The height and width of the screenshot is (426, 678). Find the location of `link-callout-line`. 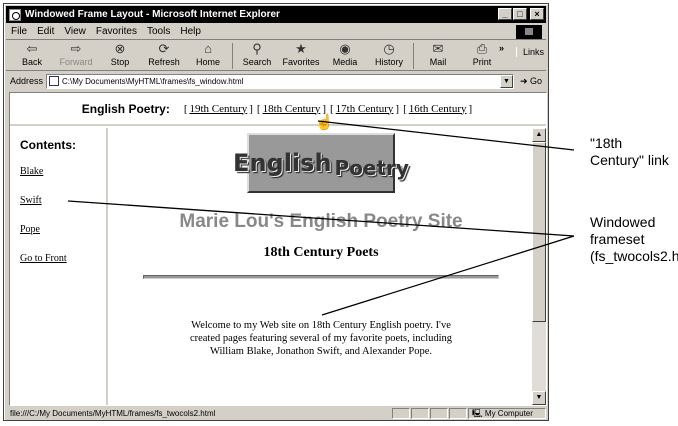

link-callout-line is located at coordinates (446, 135).